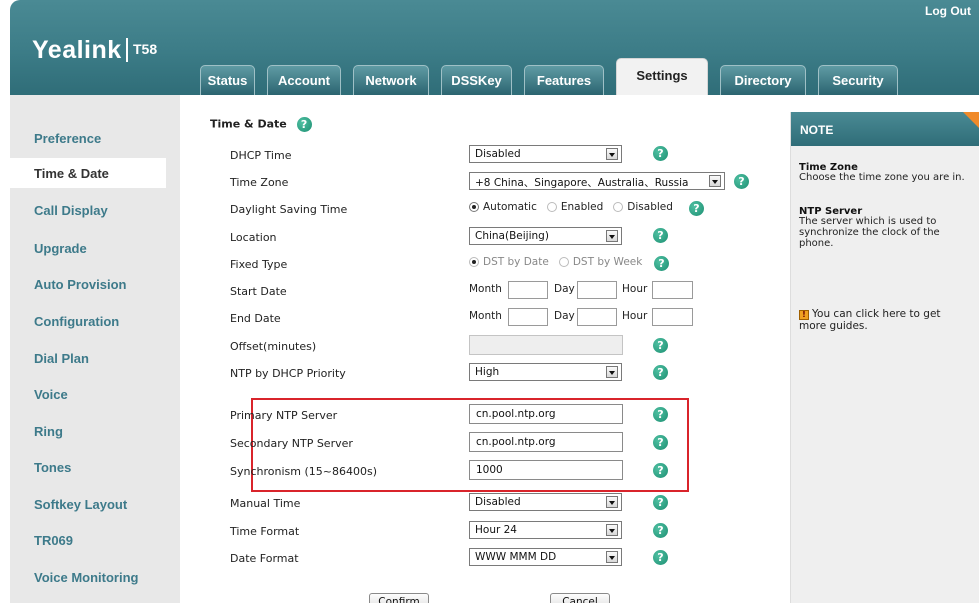 This screenshot has height=603, width=979. I want to click on brand-logo: Yealink, so click(77, 50).